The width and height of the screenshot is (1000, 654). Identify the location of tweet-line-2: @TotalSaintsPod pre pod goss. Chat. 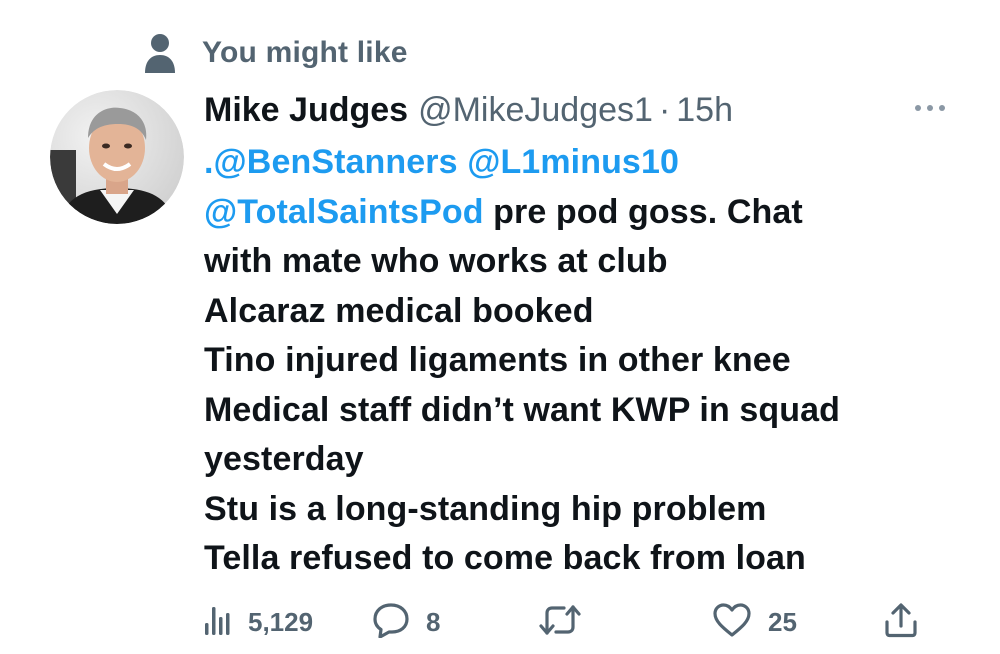
(589, 213).